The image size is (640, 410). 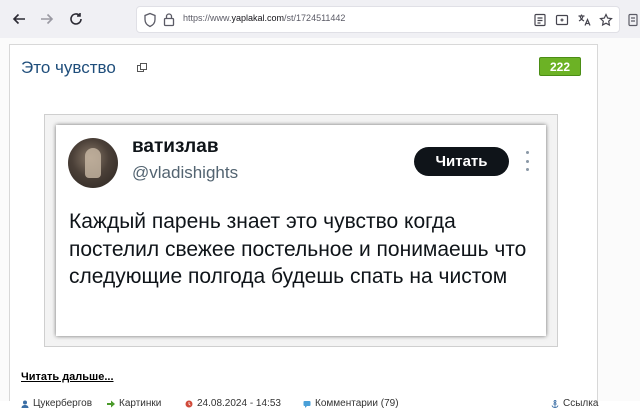 I want to click on address-bar: https://www.yaplakal.com/st/1724511442, so click(x=378, y=19).